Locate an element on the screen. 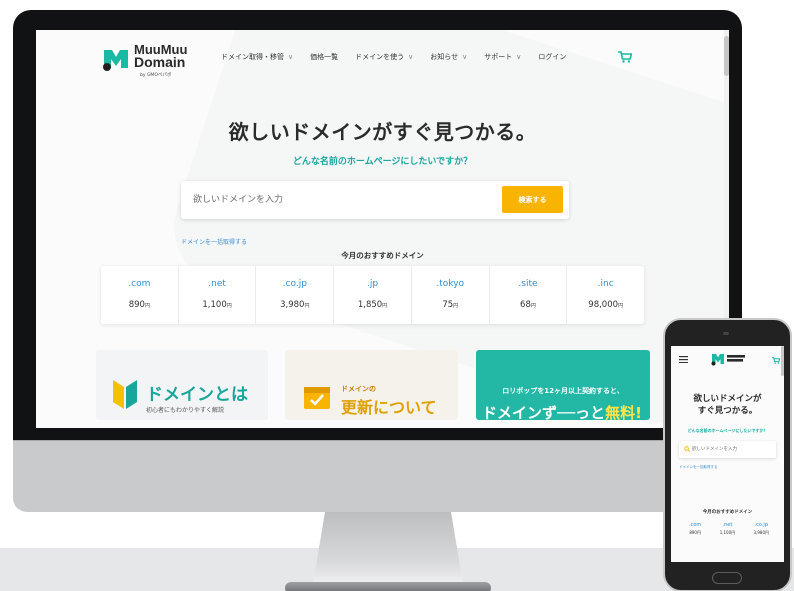 This screenshot has height=591, width=794. mobile-hero-title: 欲しいドメインが すぐ見つかる。 is located at coordinates (727, 405).